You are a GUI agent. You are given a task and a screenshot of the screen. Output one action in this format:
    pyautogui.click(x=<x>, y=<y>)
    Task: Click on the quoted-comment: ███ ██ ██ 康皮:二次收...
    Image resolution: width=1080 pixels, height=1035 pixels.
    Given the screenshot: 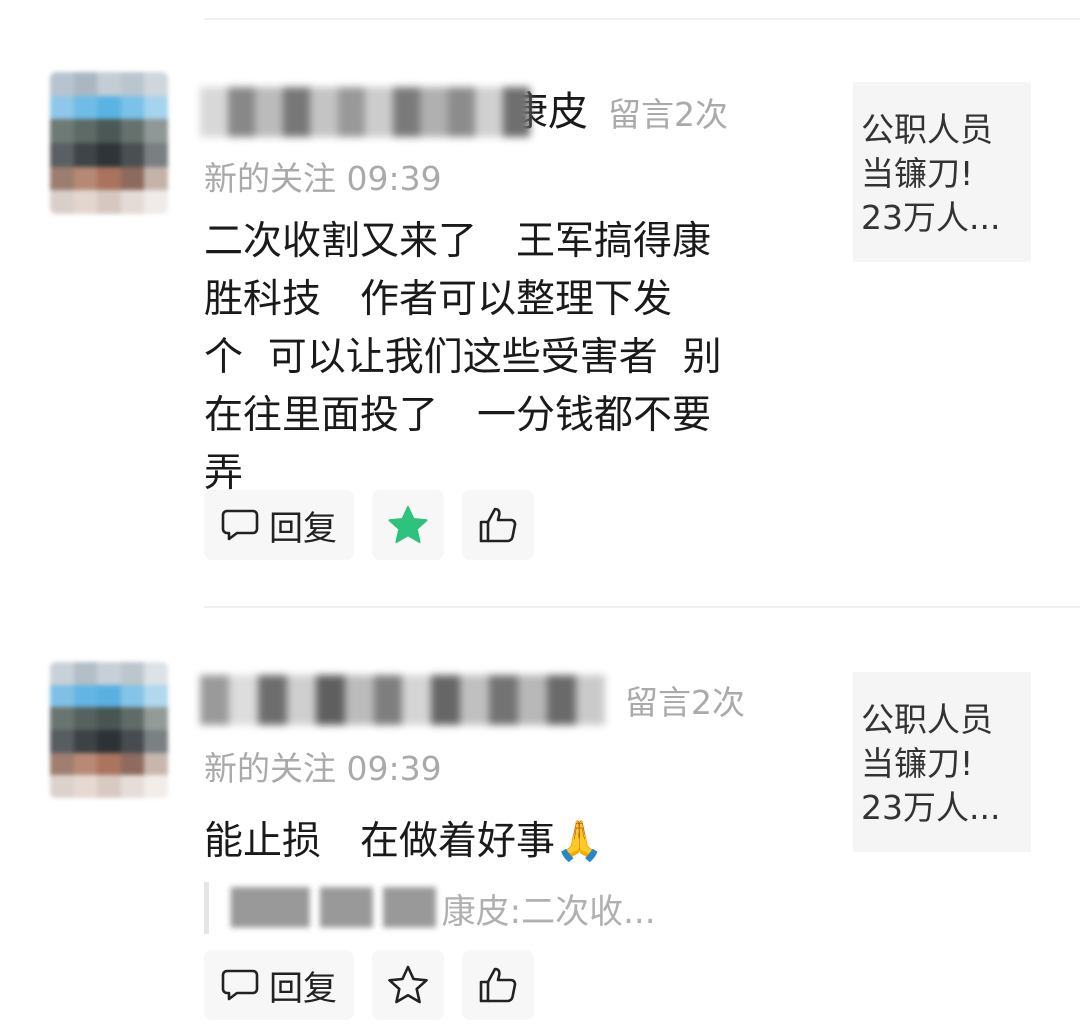 What is the action you would take?
    pyautogui.click(x=504, y=908)
    